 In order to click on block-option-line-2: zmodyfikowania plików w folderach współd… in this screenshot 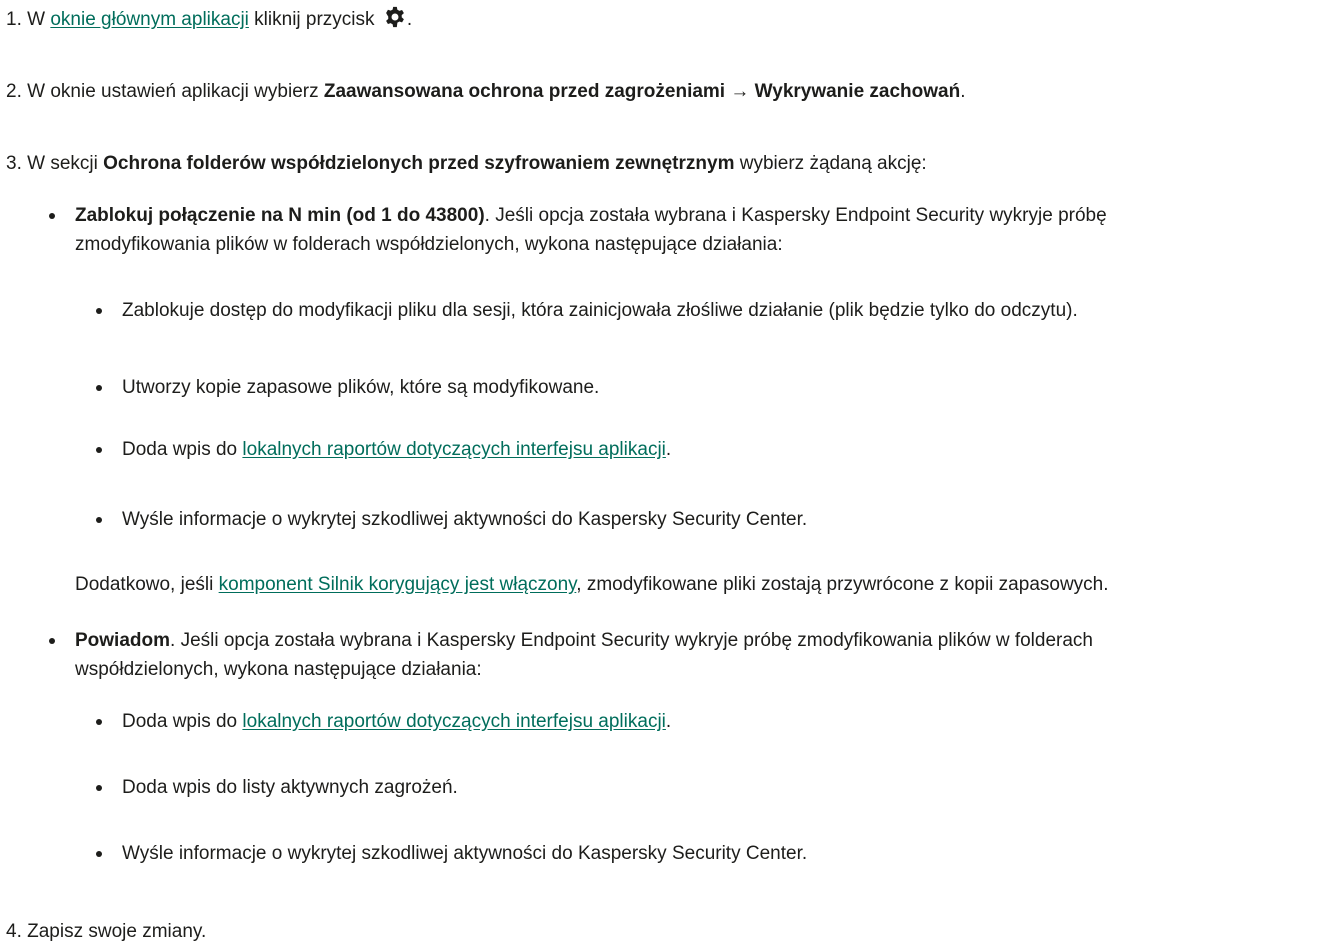, I will do `click(429, 244)`.